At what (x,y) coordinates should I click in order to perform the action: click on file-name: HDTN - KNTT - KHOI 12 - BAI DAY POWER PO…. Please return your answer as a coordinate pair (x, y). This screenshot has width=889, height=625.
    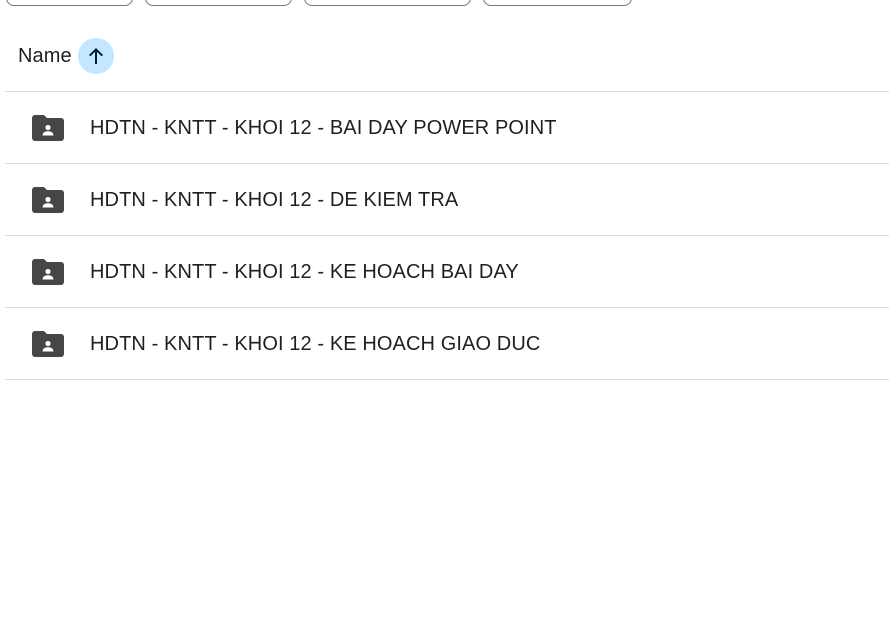
    Looking at the image, I should click on (323, 128).